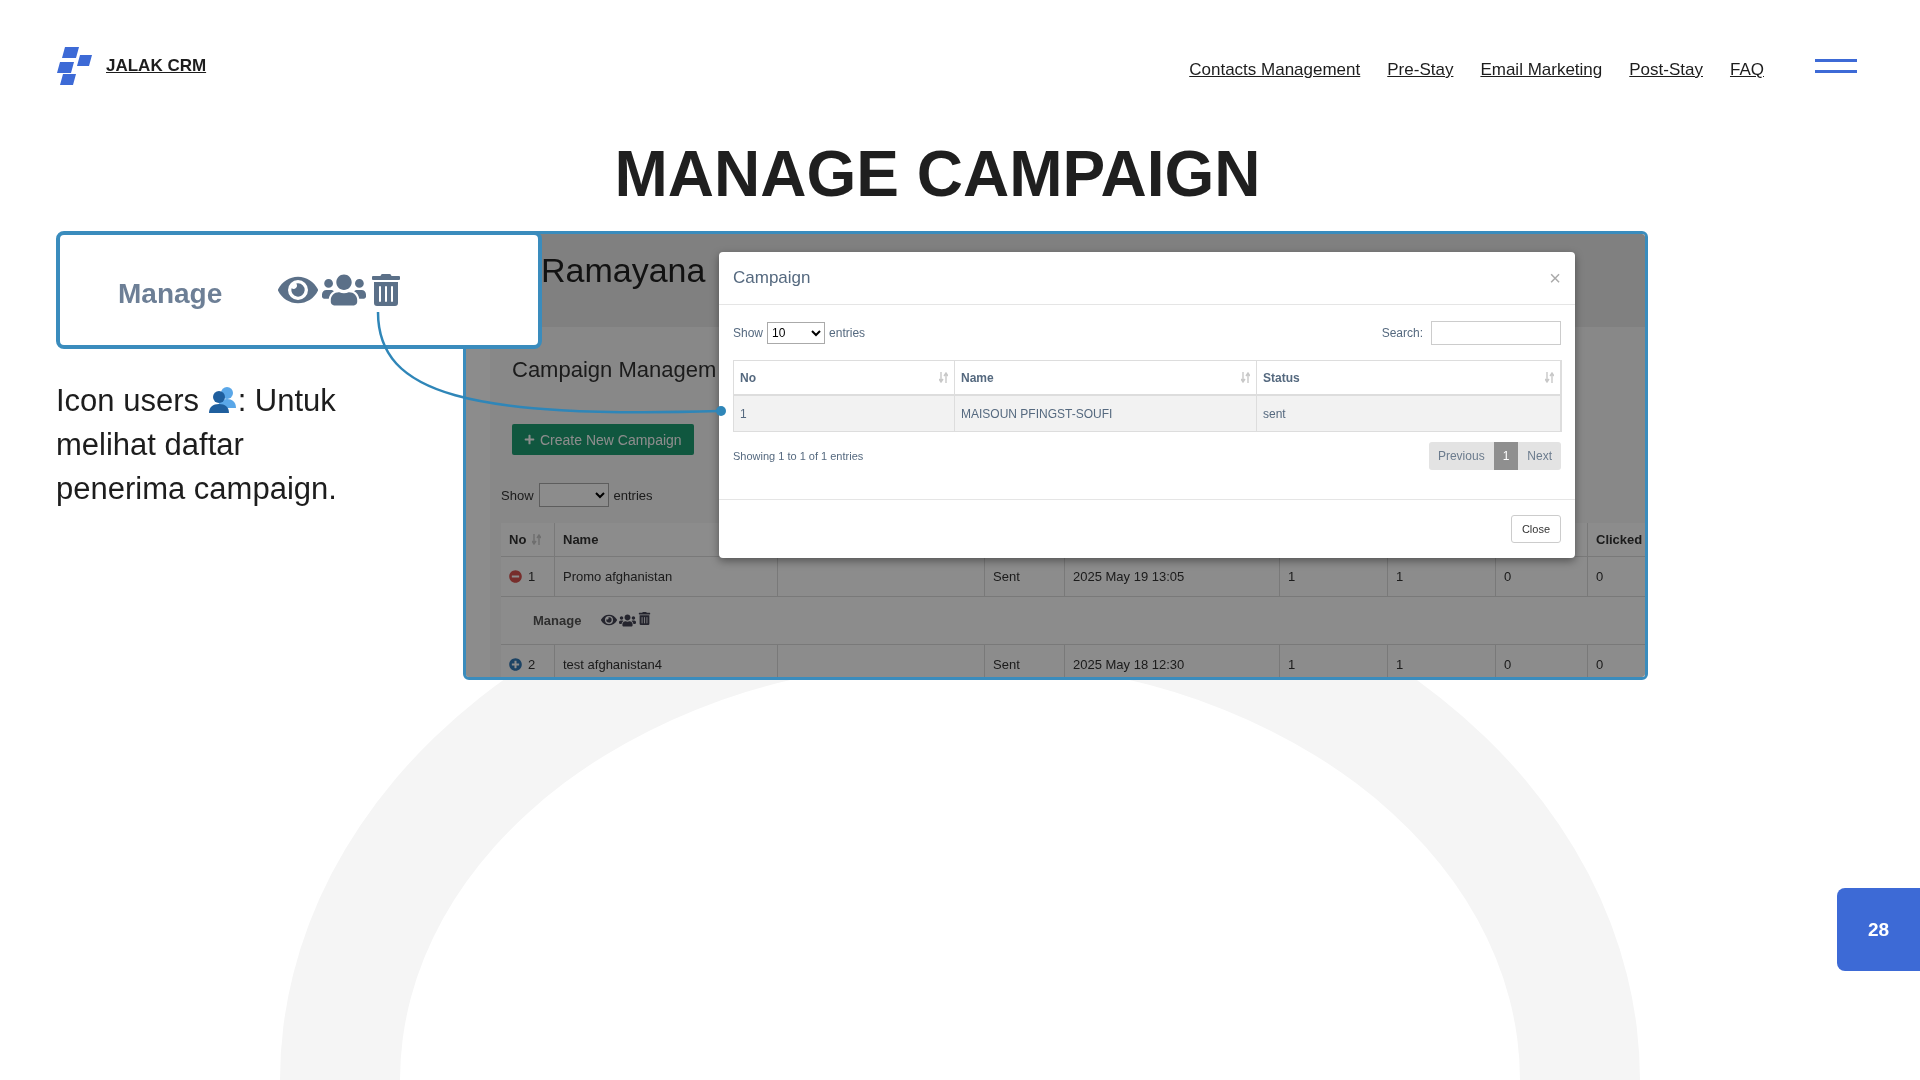 The image size is (1920, 1080). What do you see at coordinates (798, 456) in the screenshot?
I see `table-info: Showing 1 to 1 of 1 entries` at bounding box center [798, 456].